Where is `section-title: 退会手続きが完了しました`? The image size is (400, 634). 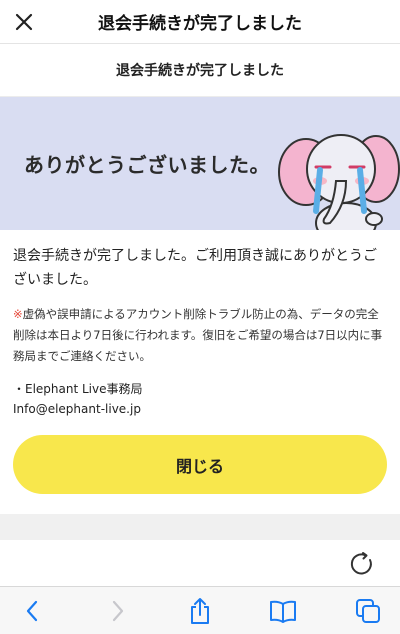 section-title: 退会手続きが完了しました is located at coordinates (200, 71).